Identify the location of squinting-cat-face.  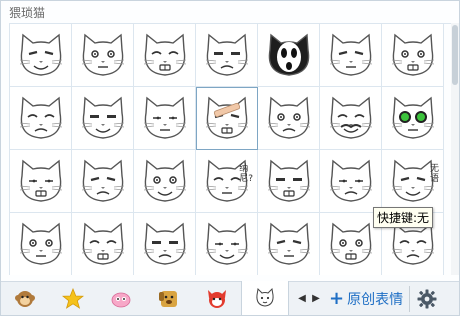
(164, 117).